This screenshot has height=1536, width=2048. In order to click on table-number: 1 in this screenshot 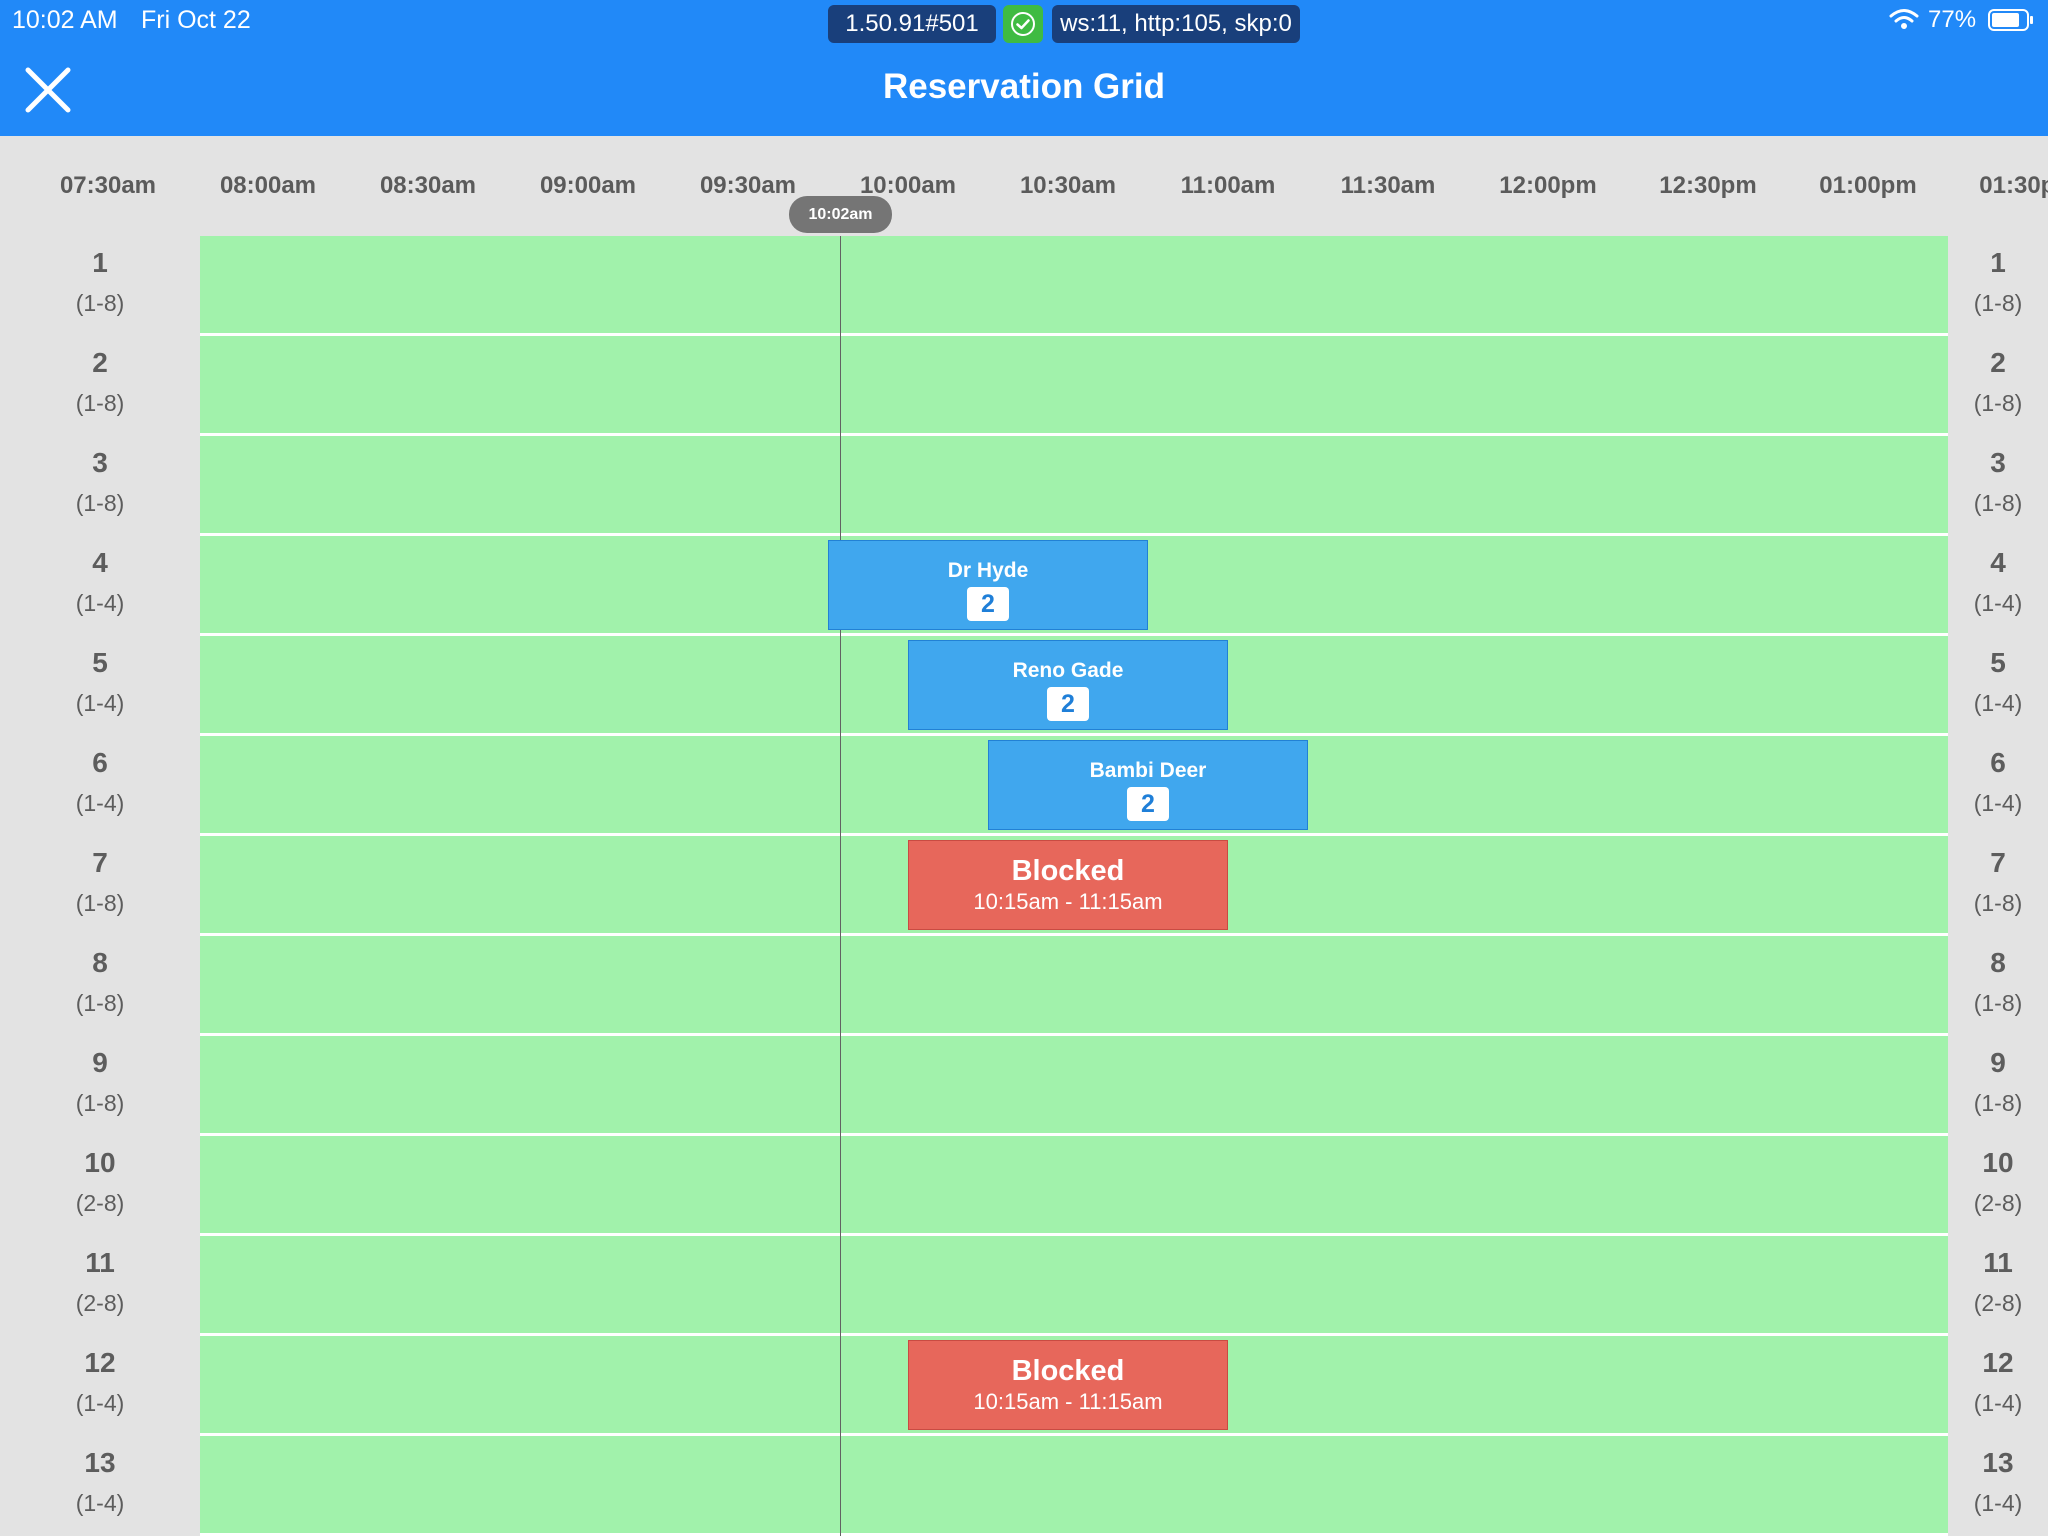, I will do `click(1998, 262)`.